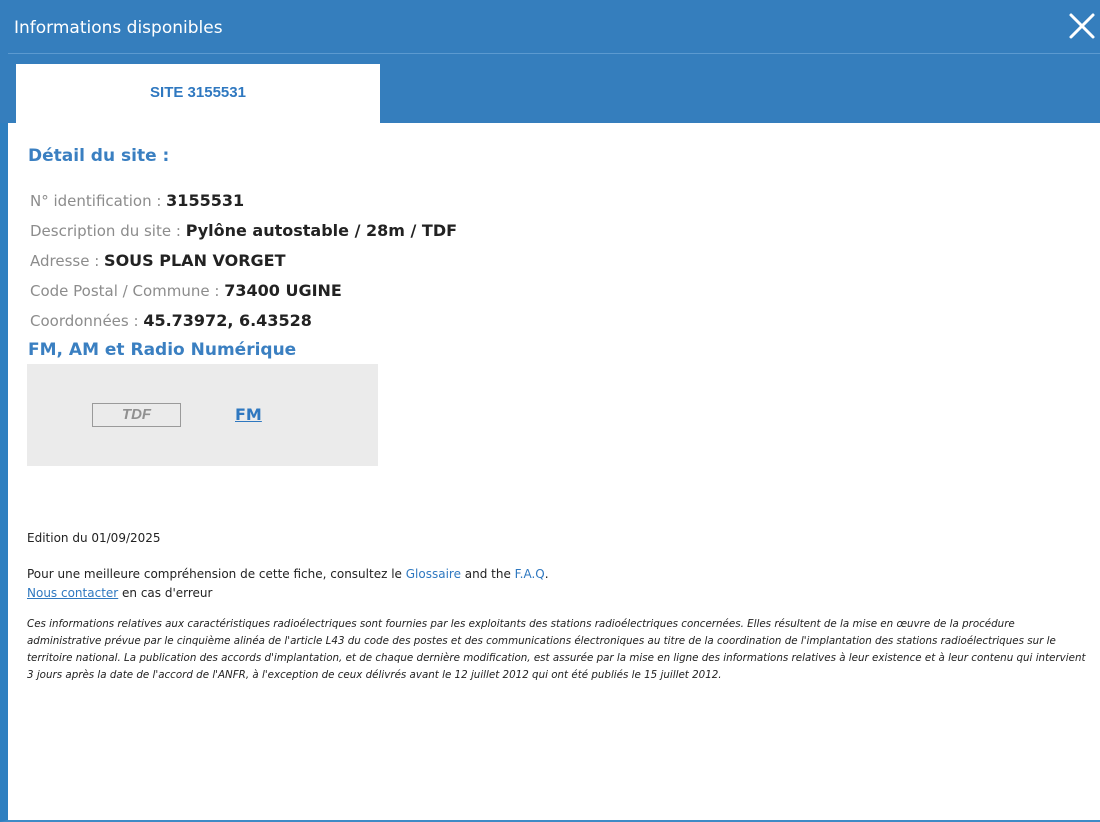  What do you see at coordinates (67, 261) in the screenshot?
I see `detail-label: Adresse :` at bounding box center [67, 261].